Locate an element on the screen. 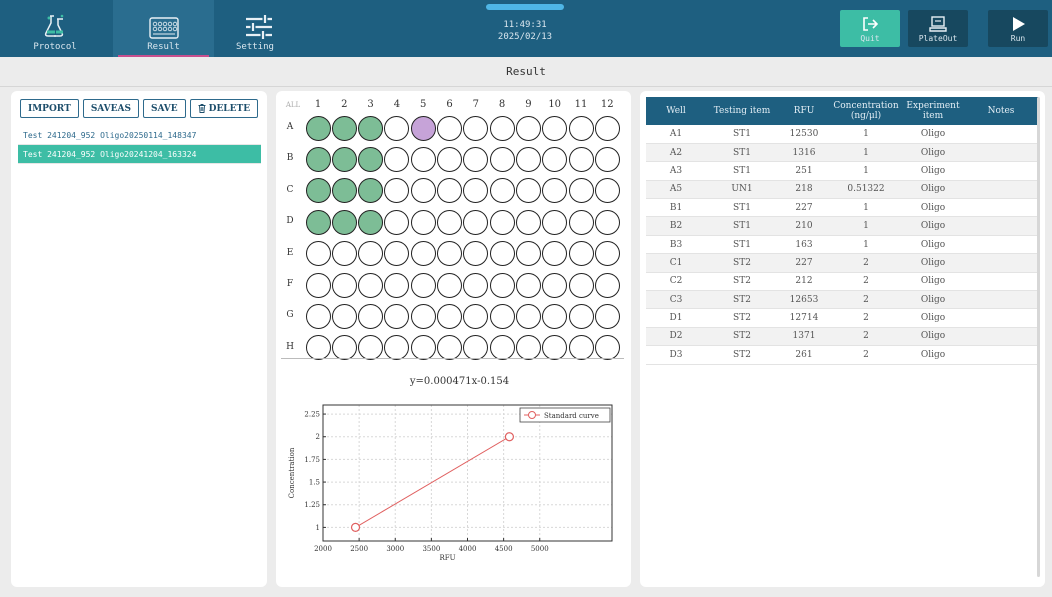  plate-column-label: 10 is located at coordinates (555, 104).